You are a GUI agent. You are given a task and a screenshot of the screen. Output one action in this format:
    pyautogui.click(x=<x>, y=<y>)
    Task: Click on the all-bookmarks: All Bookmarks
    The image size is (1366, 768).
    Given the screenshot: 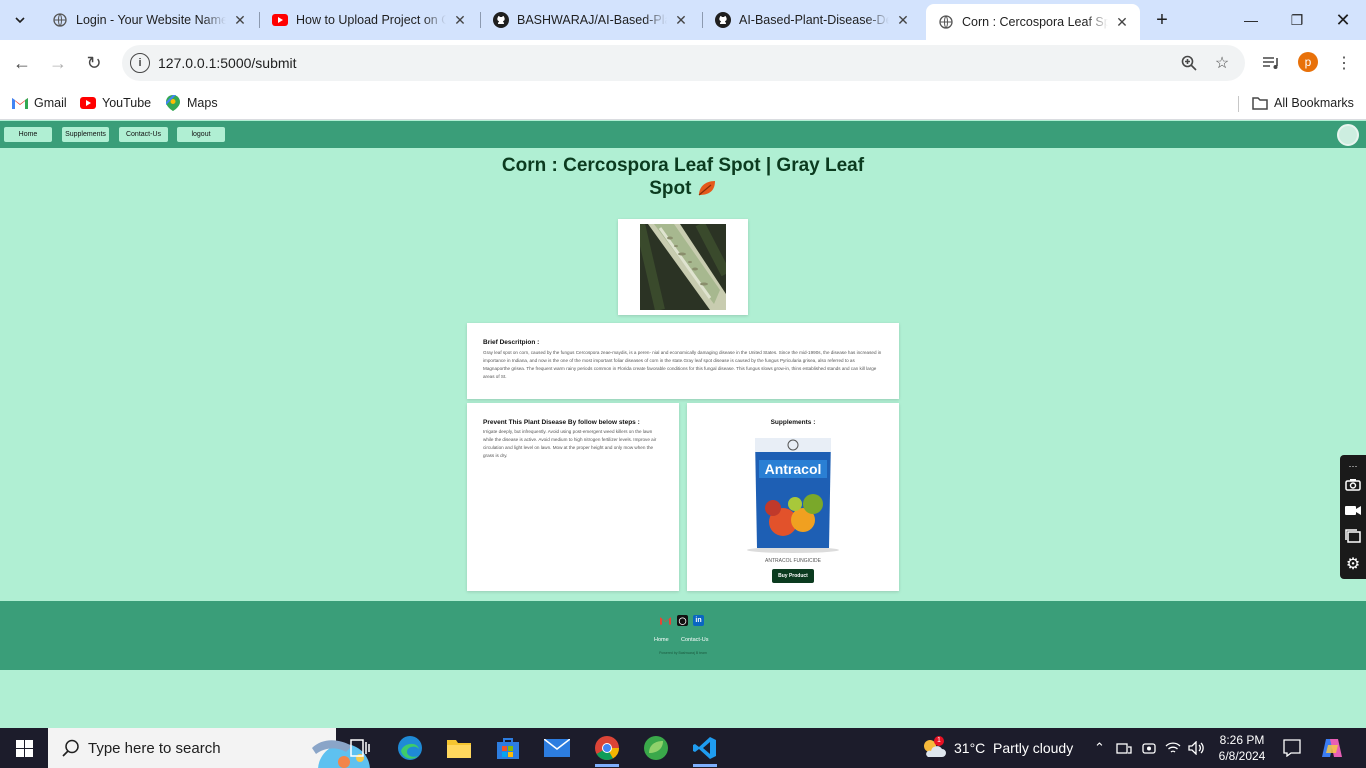 What is the action you would take?
    pyautogui.click(x=1303, y=103)
    